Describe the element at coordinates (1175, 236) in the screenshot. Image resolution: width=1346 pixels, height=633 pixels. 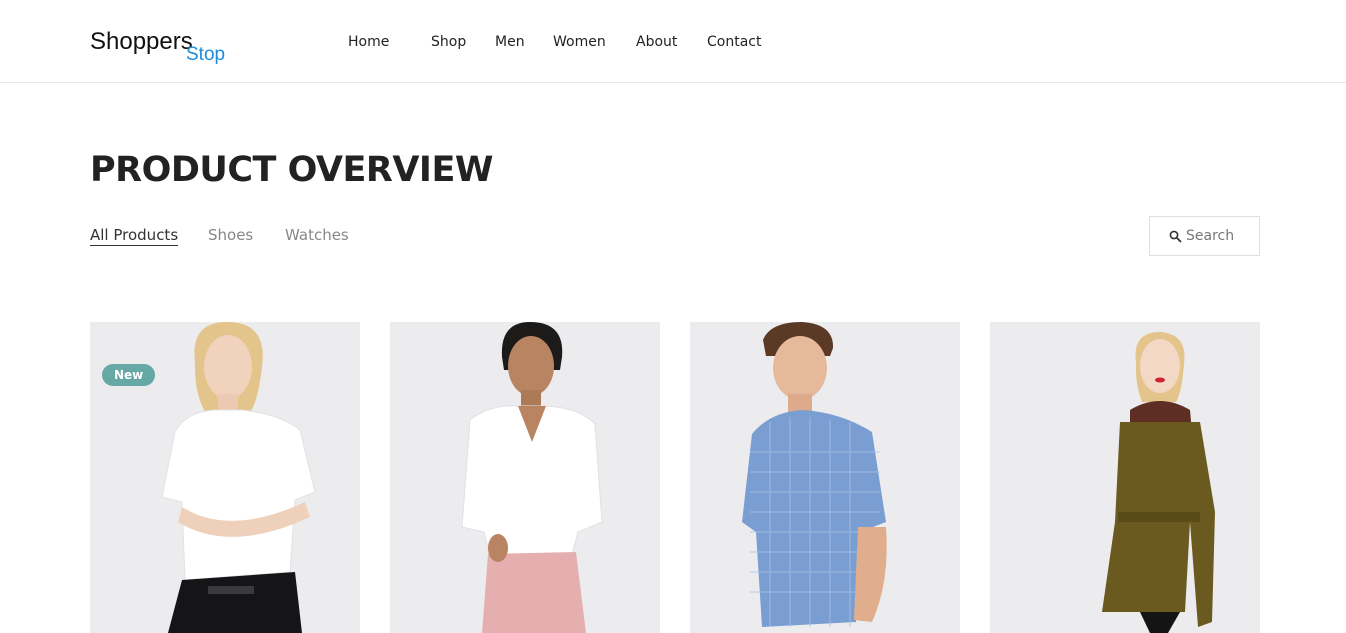
I see `search-icon` at that location.